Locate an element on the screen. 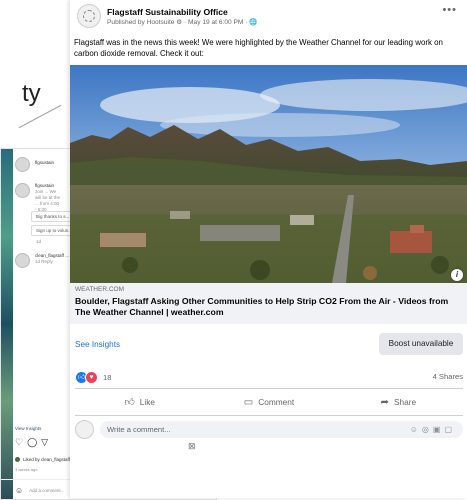 The height and width of the screenshot is (500, 467). share-button: ➦ Share is located at coordinates (398, 402).